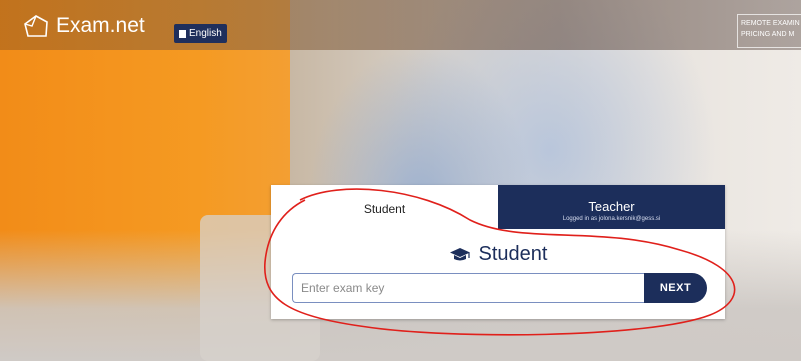 The width and height of the screenshot is (801, 361). I want to click on student-heading: Student, so click(498, 254).